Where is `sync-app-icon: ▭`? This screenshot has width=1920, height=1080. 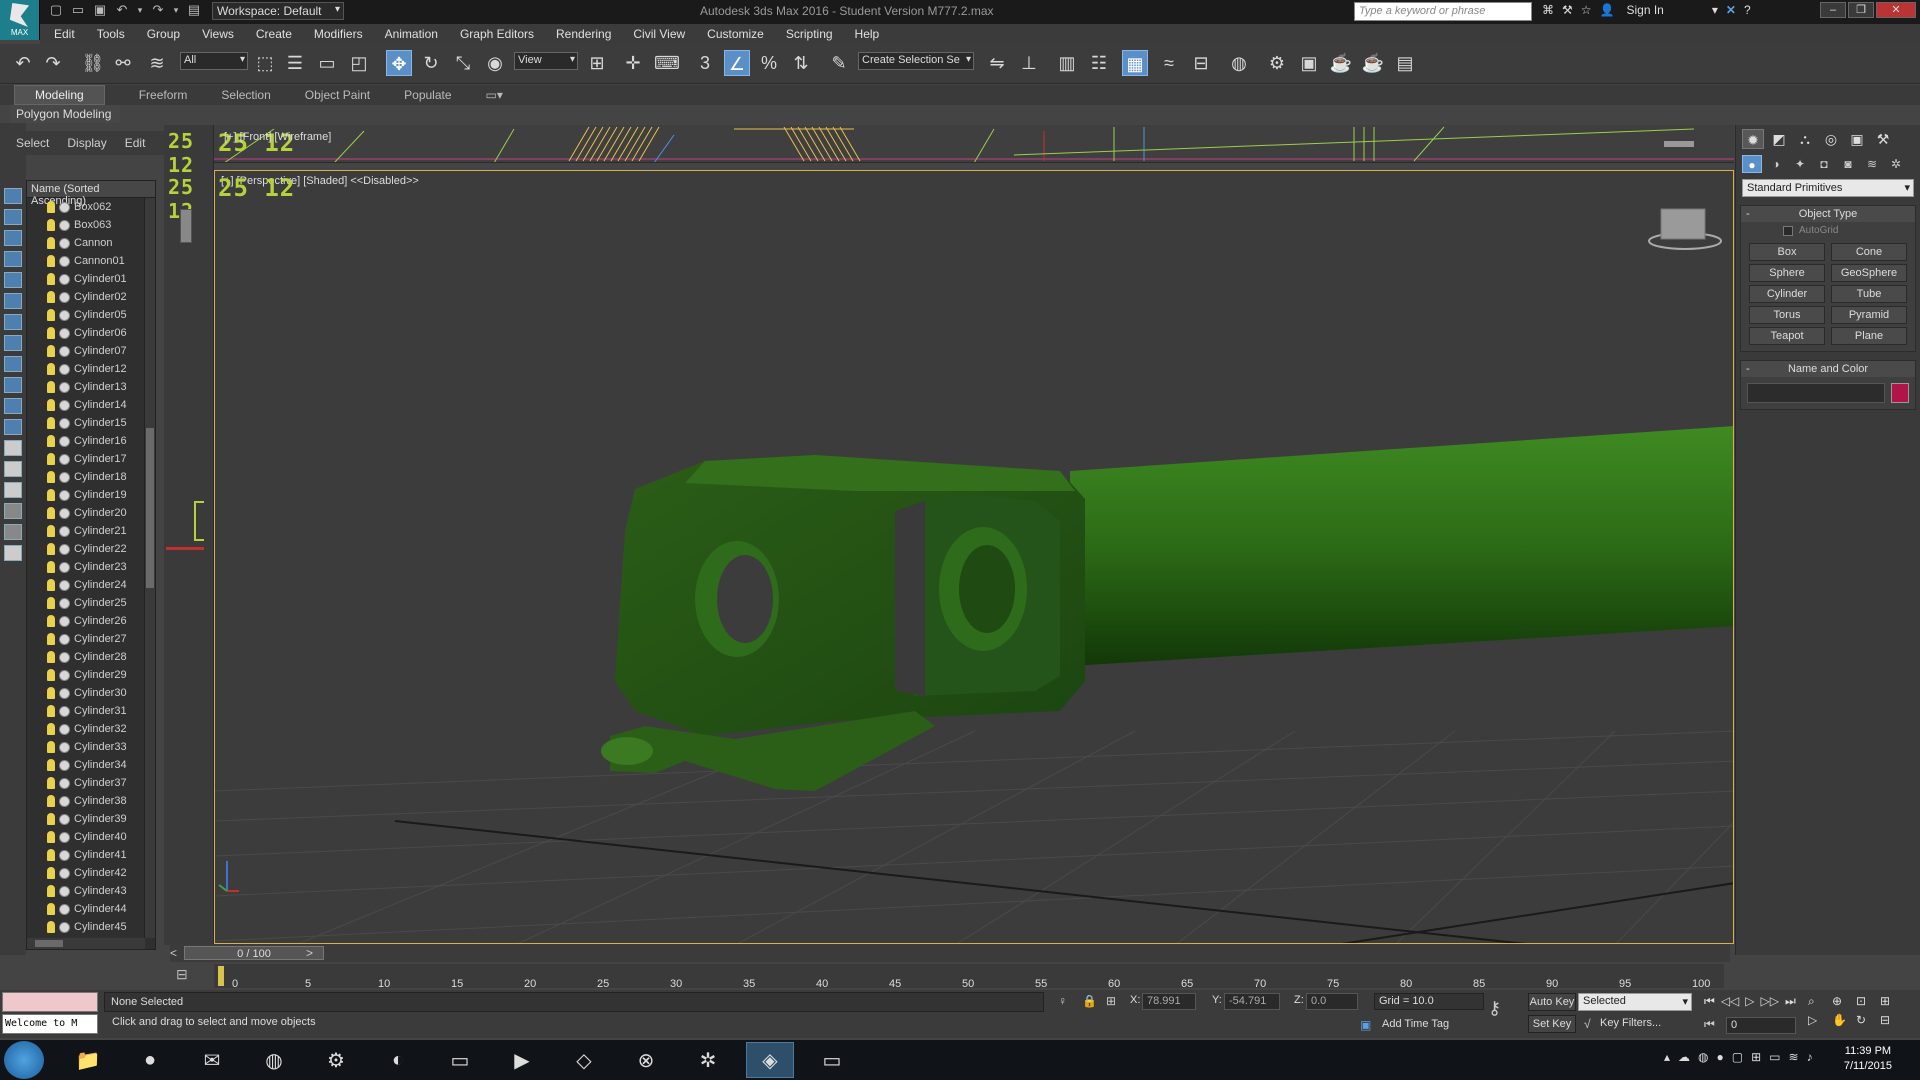
sync-app-icon: ▭ is located at coordinates (460, 1060).